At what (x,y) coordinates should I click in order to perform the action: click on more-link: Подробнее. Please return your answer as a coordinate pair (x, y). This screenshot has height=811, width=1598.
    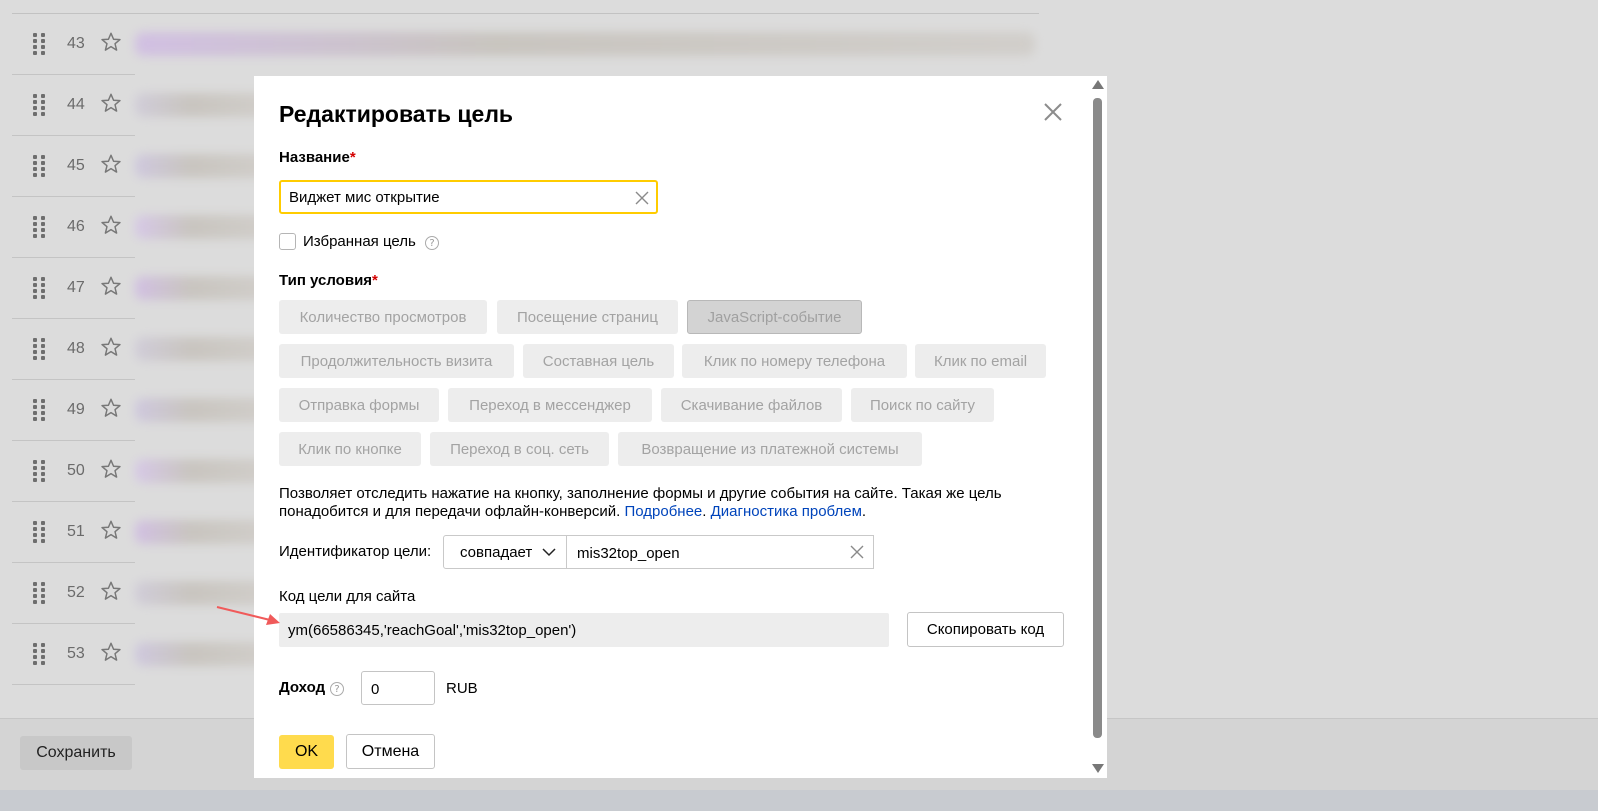
    Looking at the image, I should click on (663, 511).